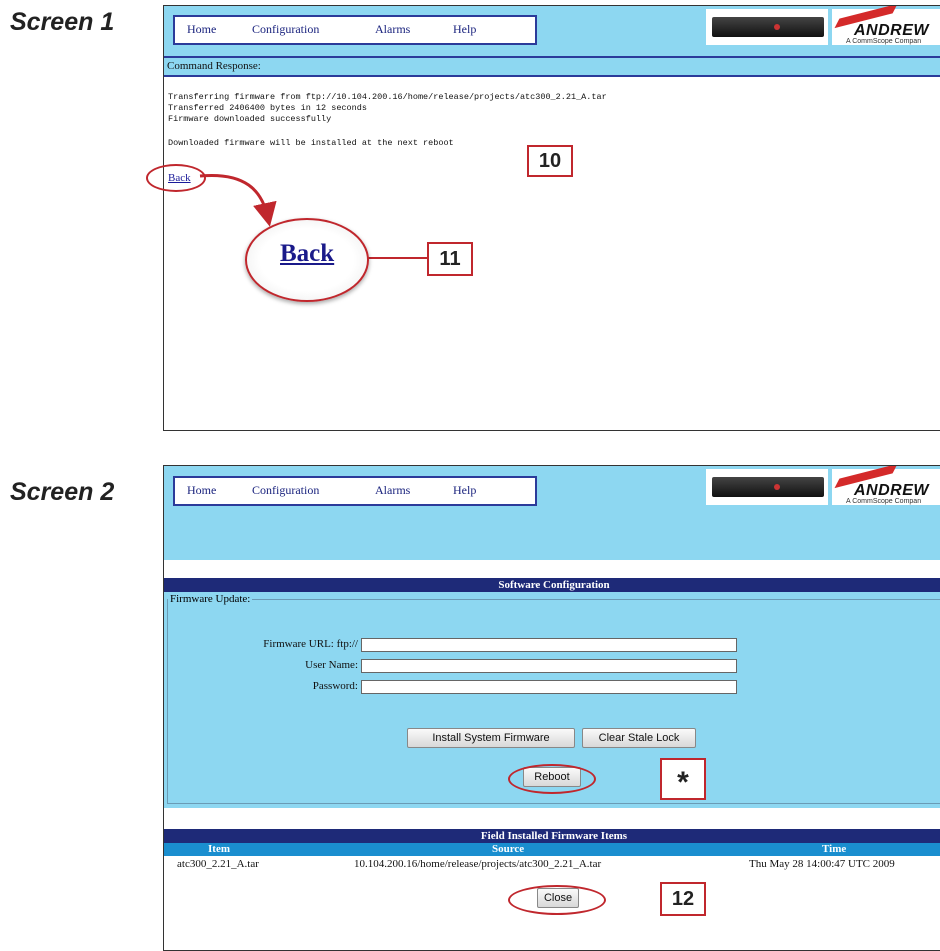 This screenshot has width=940, height=951. Describe the element at coordinates (549, 666) in the screenshot. I see `user-name-input` at that location.